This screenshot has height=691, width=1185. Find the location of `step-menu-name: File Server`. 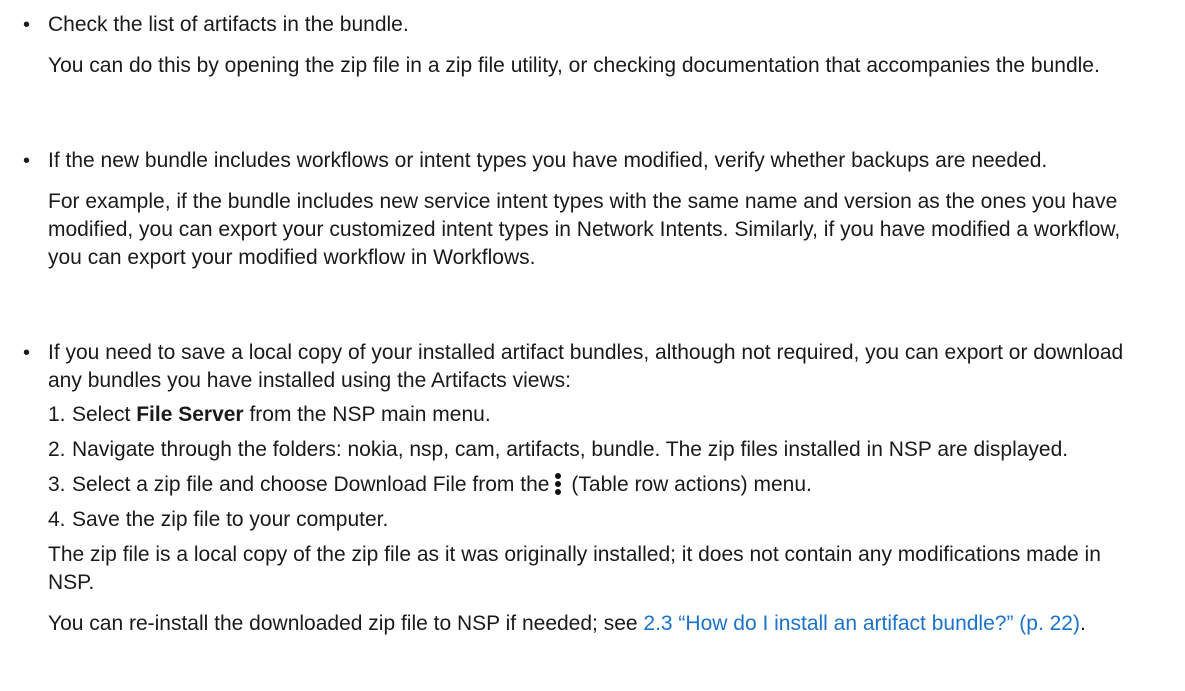

step-menu-name: File Server is located at coordinates (190, 414).